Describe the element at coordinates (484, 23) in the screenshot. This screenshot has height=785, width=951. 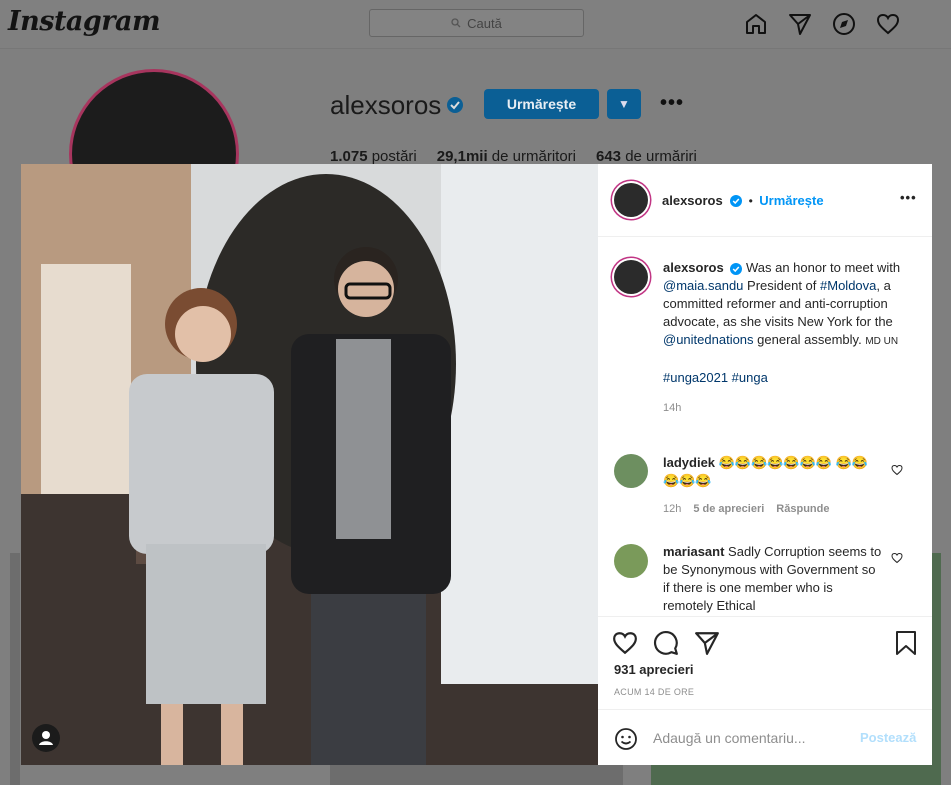
I see `search-placeholder: Caută` at that location.